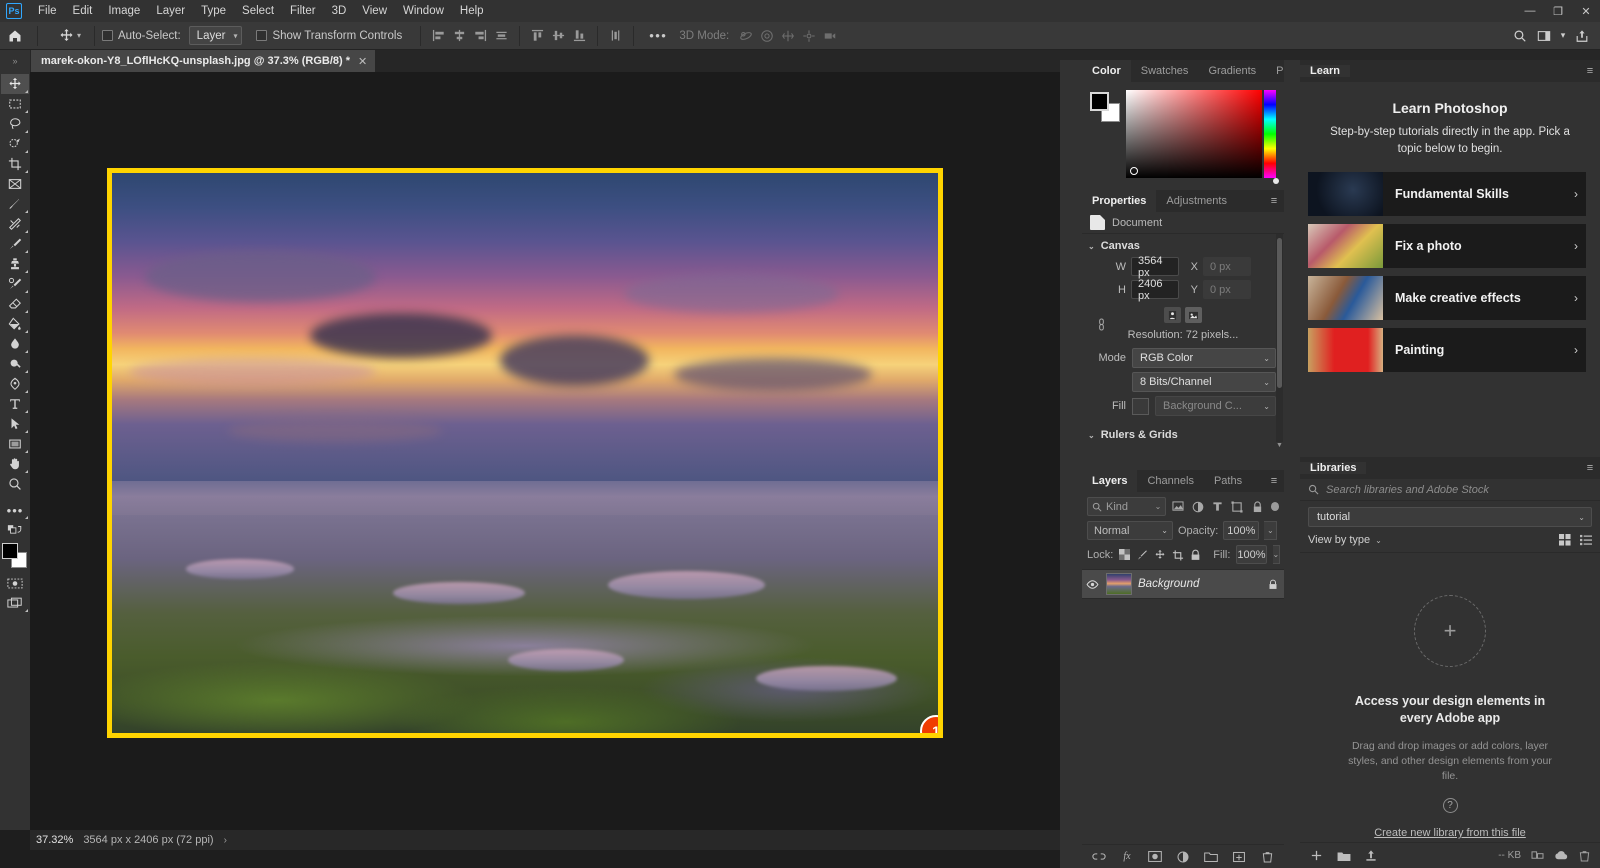 The height and width of the screenshot is (868, 1600). I want to click on library-selector-dropdown: tutorial ⌄, so click(1450, 517).